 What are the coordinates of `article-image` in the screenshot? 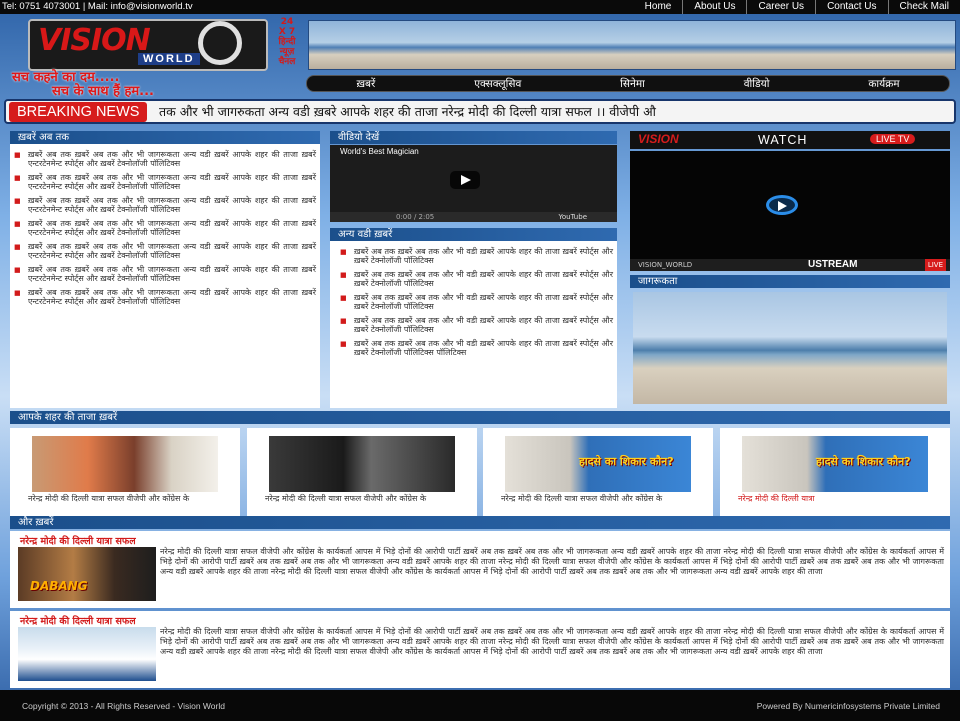 It's located at (87, 654).